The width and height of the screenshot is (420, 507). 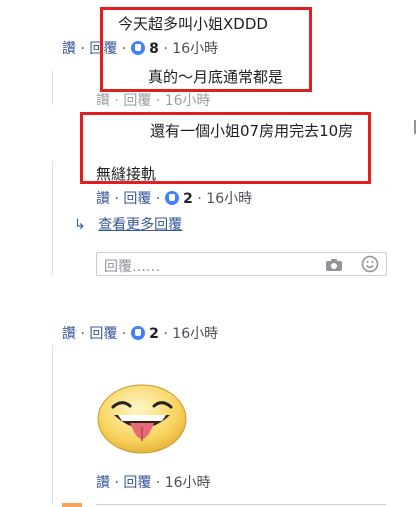 I want to click on camera-icon, so click(x=334, y=266).